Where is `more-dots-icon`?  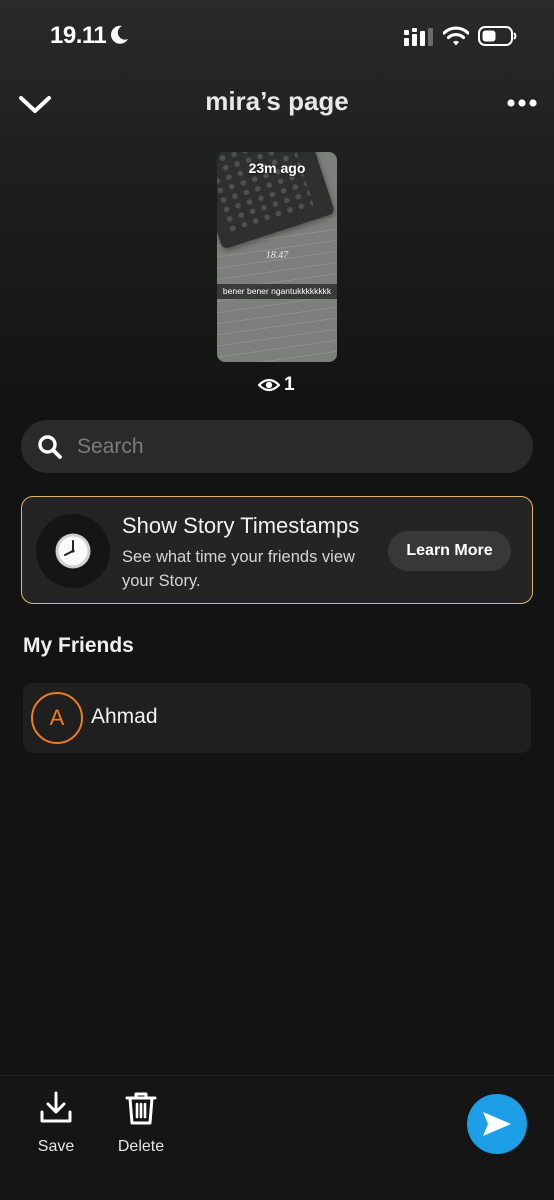
more-dots-icon is located at coordinates (522, 103).